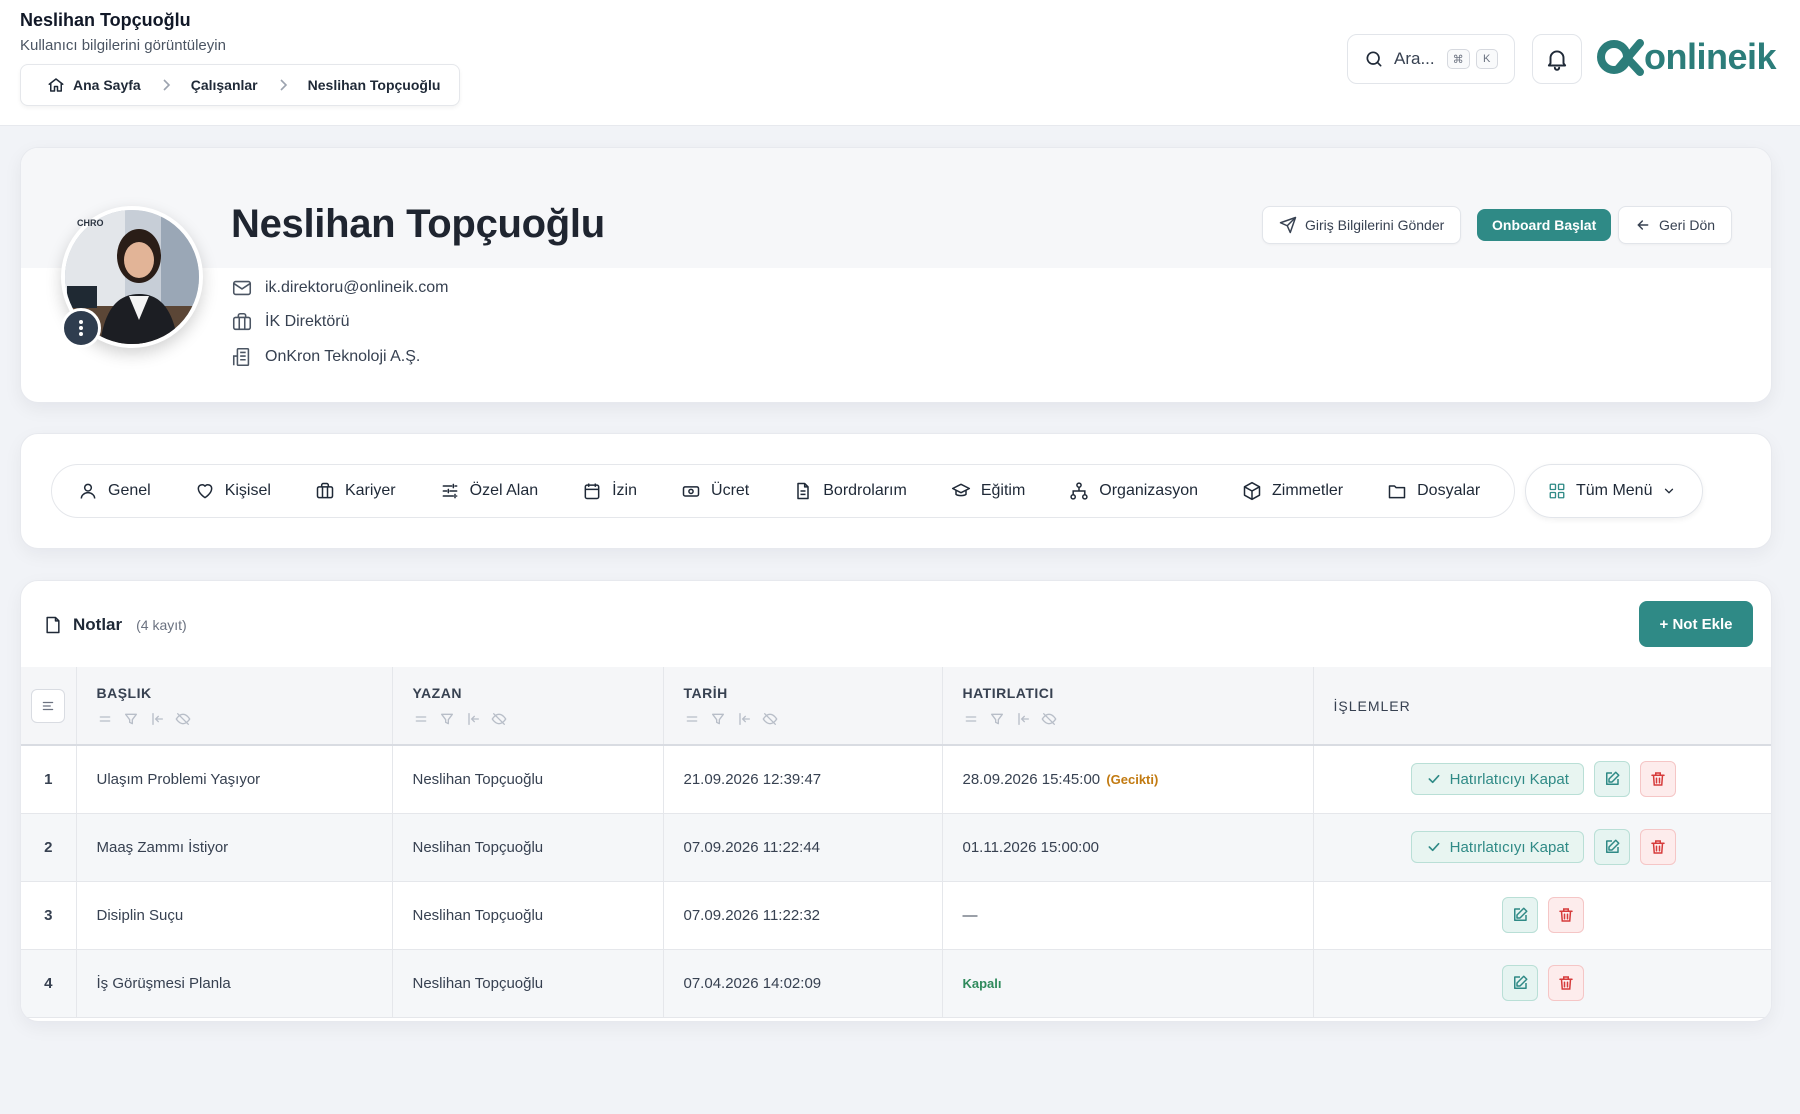 This screenshot has width=1800, height=1114. I want to click on search-icon, so click(1374, 59).